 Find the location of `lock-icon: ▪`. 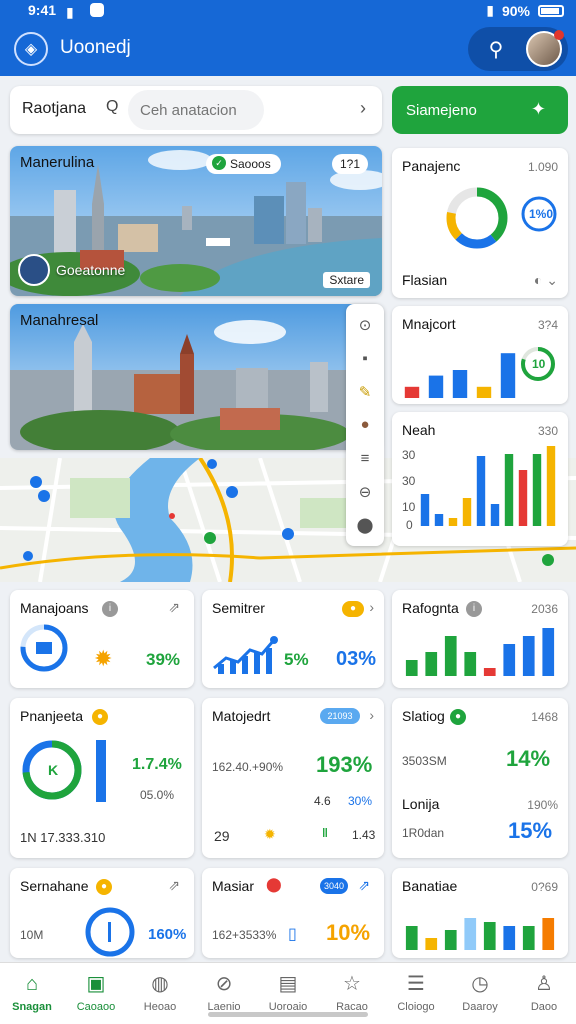

lock-icon: ▪ is located at coordinates (365, 358).